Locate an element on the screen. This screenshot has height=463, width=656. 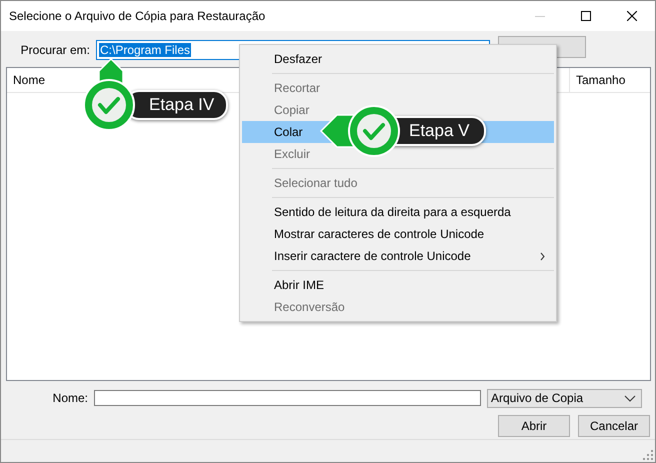
field-label: Nome: is located at coordinates (70, 398).